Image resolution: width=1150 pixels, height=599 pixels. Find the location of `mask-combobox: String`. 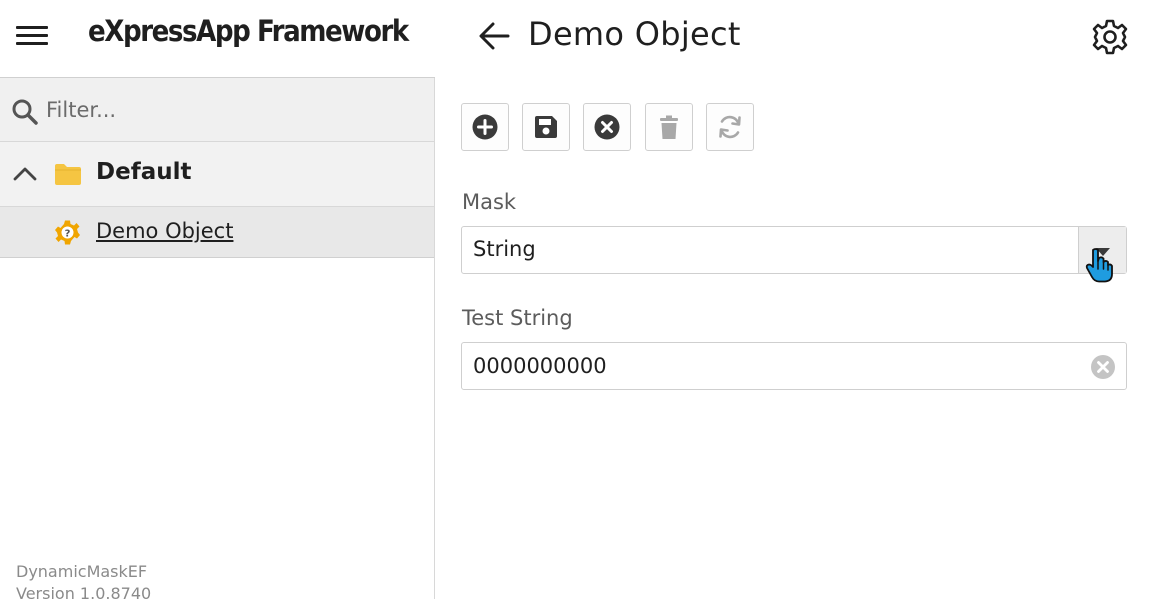

mask-combobox: String is located at coordinates (794, 254).